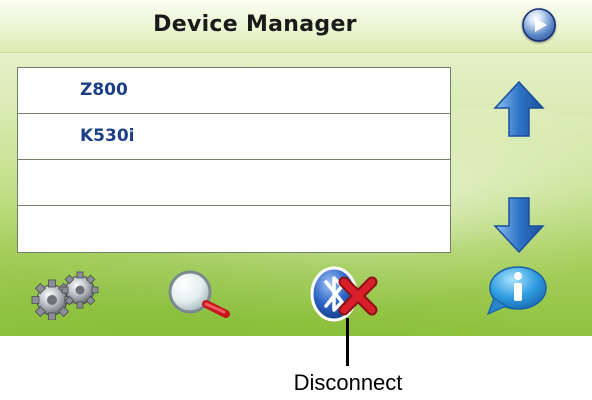  I want to click on arrow-down-icon, so click(519, 225).